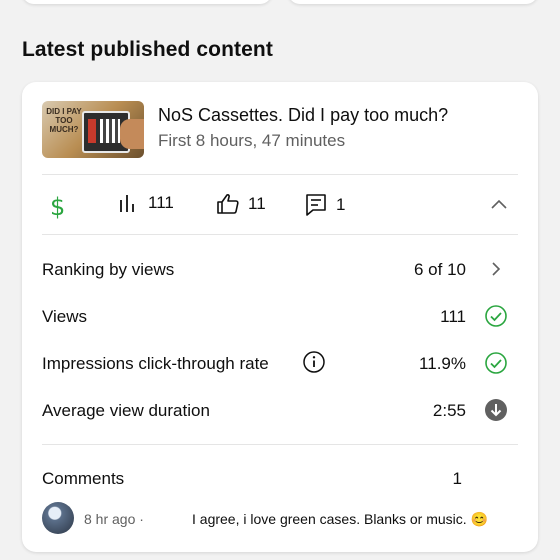 This screenshot has width=560, height=560. I want to click on metric-label: Average view duration, so click(126, 410).